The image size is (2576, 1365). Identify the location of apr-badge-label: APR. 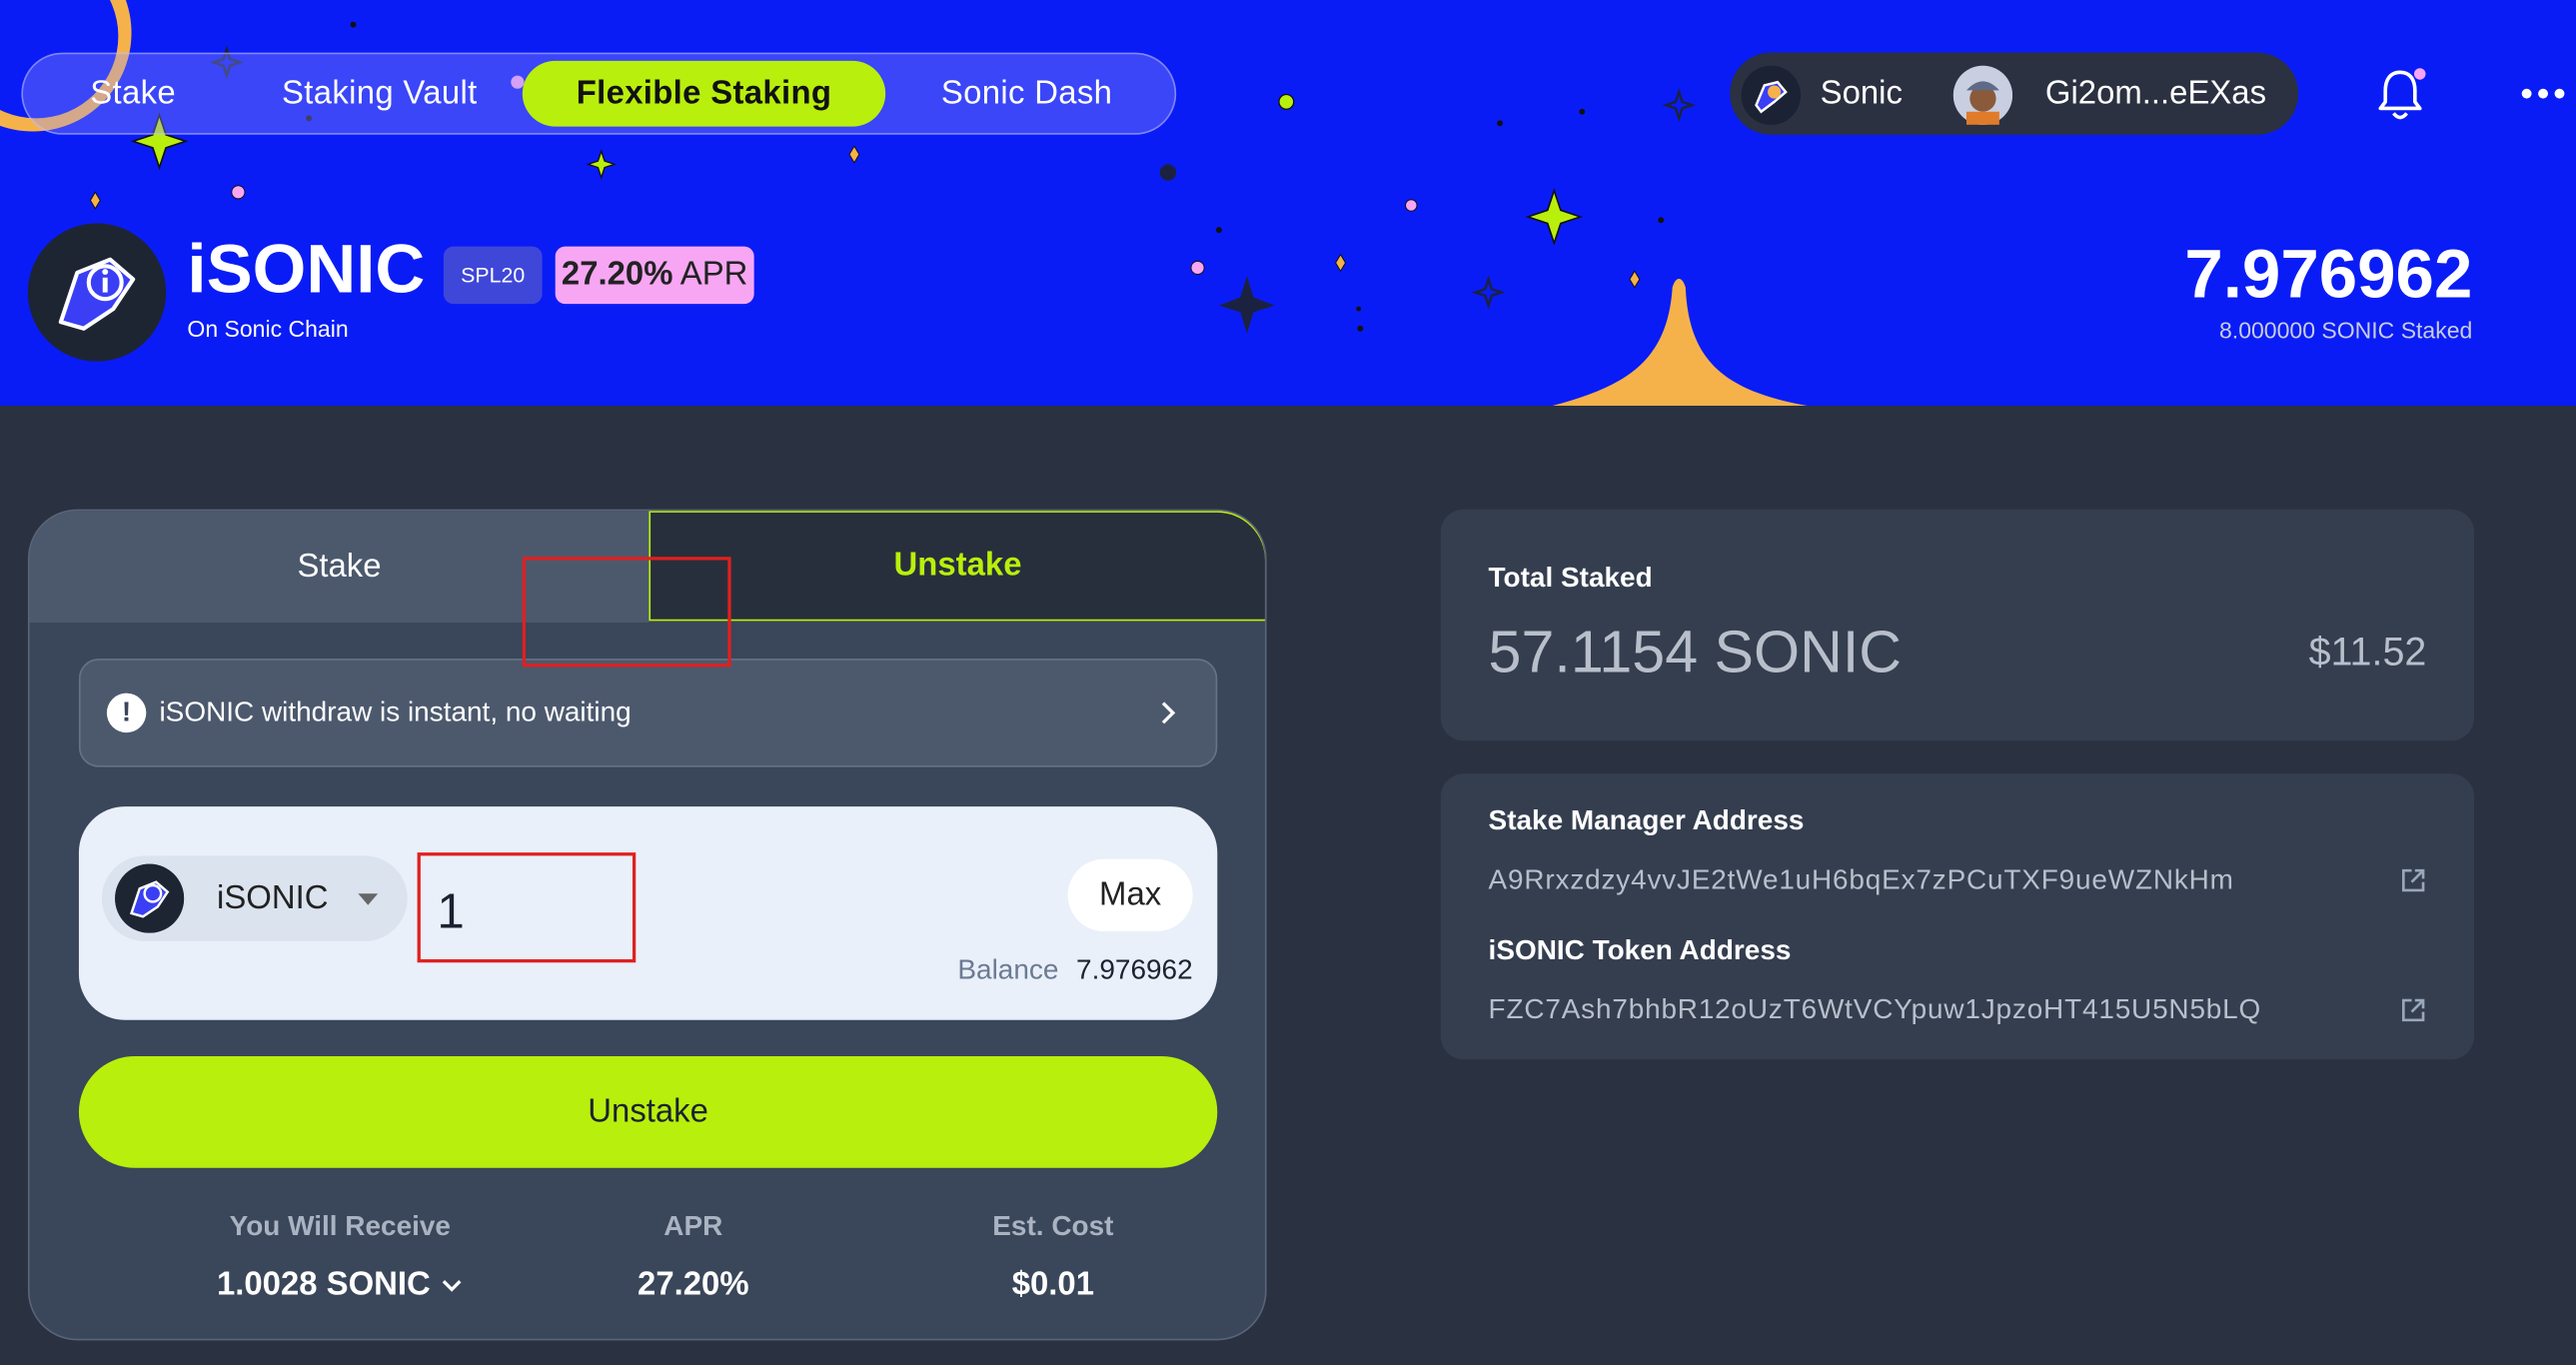
(713, 274).